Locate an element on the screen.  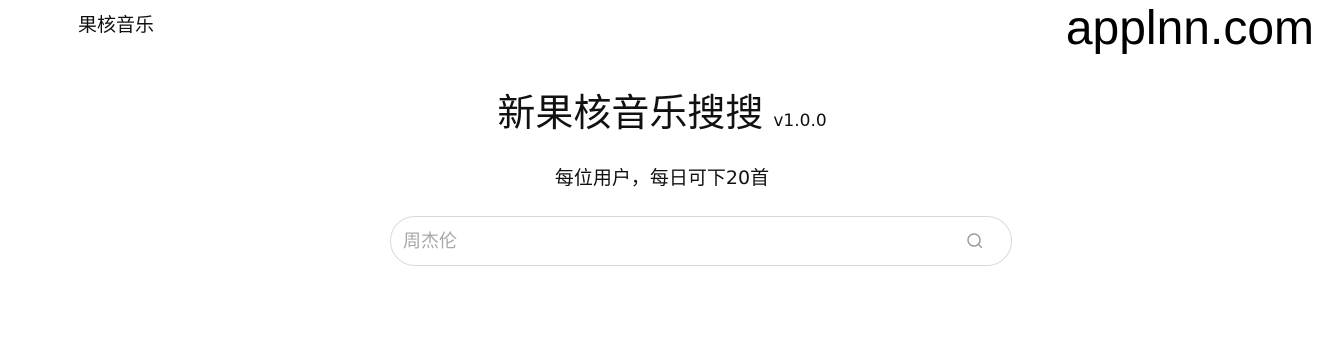
hero-heading: 新果核音乐搜搜 v1.0.0 is located at coordinates (662, 113).